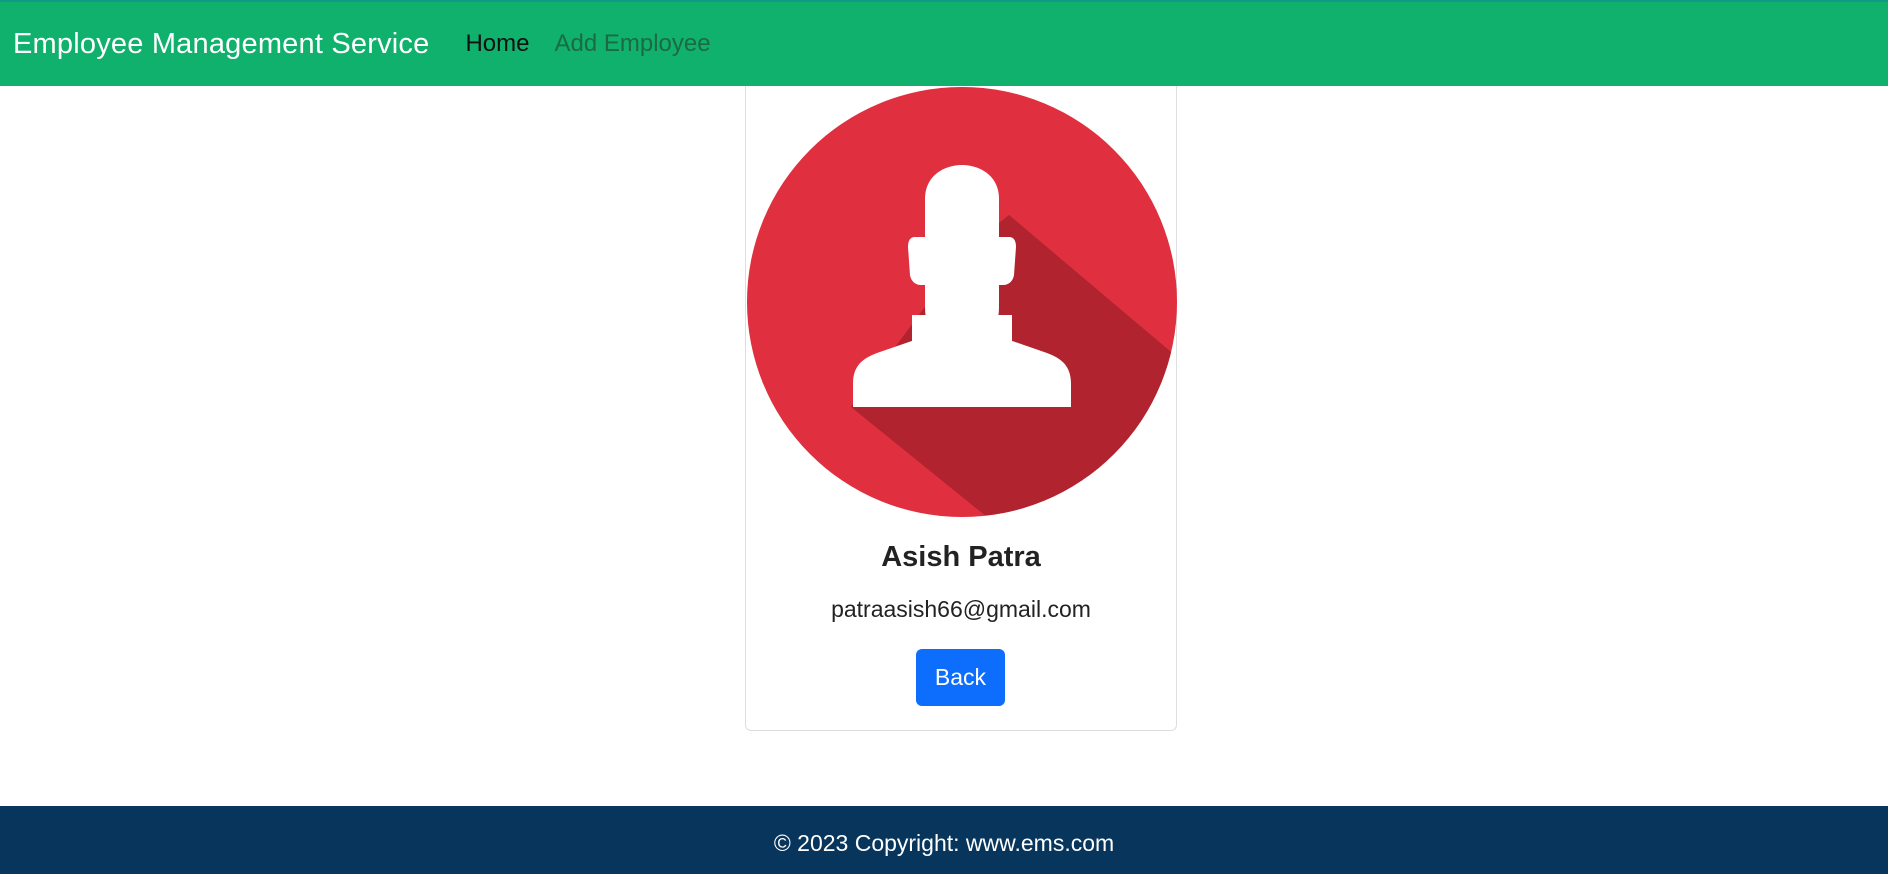  What do you see at coordinates (960, 677) in the screenshot?
I see `back-button: Back` at bounding box center [960, 677].